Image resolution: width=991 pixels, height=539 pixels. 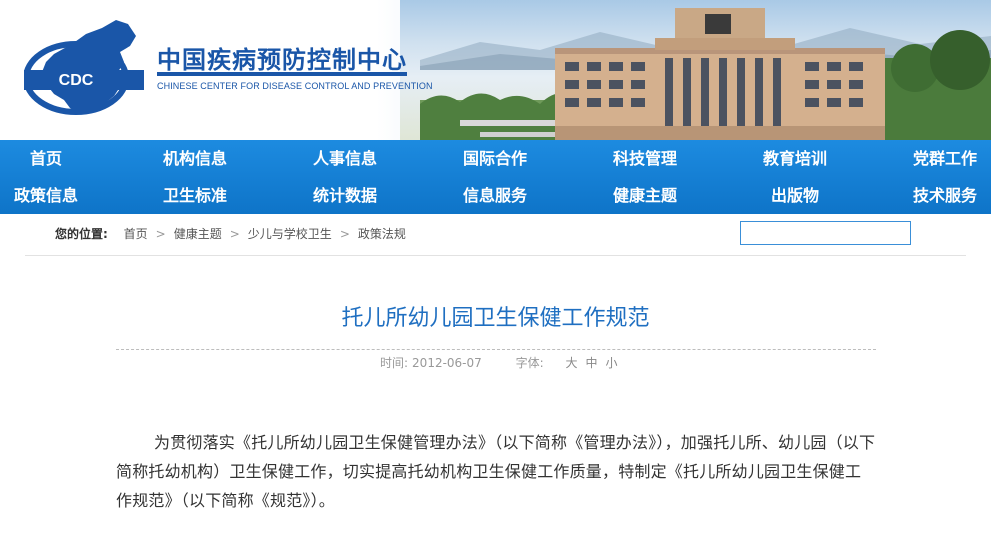 I want to click on nav-item-international: 国际合作, so click(x=495, y=158).